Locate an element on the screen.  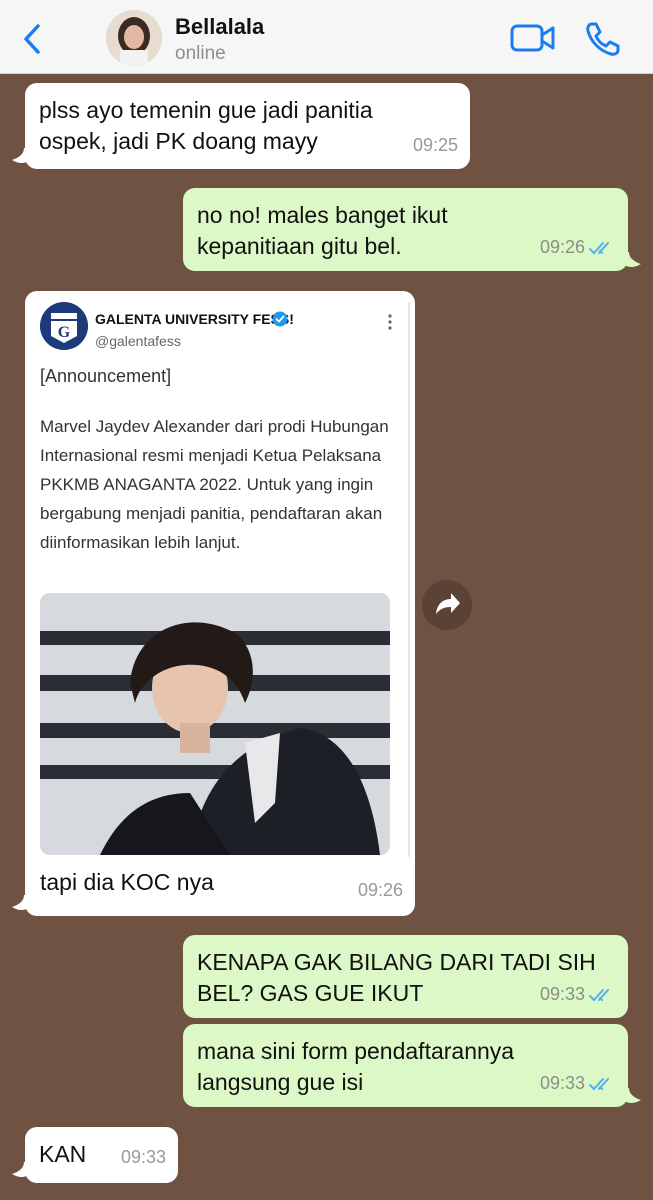
message-time: 09:25 is located at coordinates (435, 145).